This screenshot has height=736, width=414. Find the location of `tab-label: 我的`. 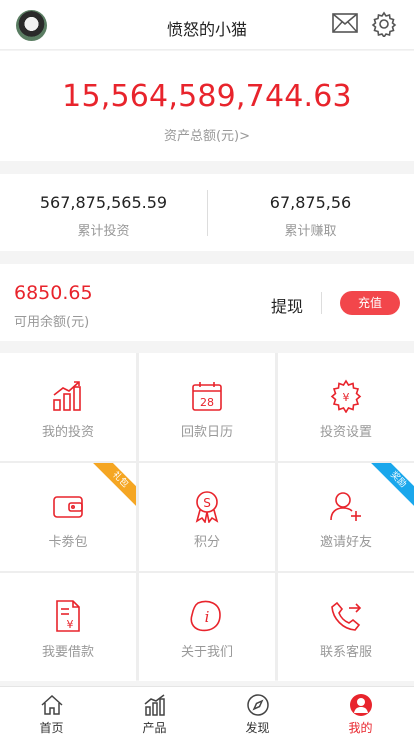

tab-label: 我的 is located at coordinates (360, 728).